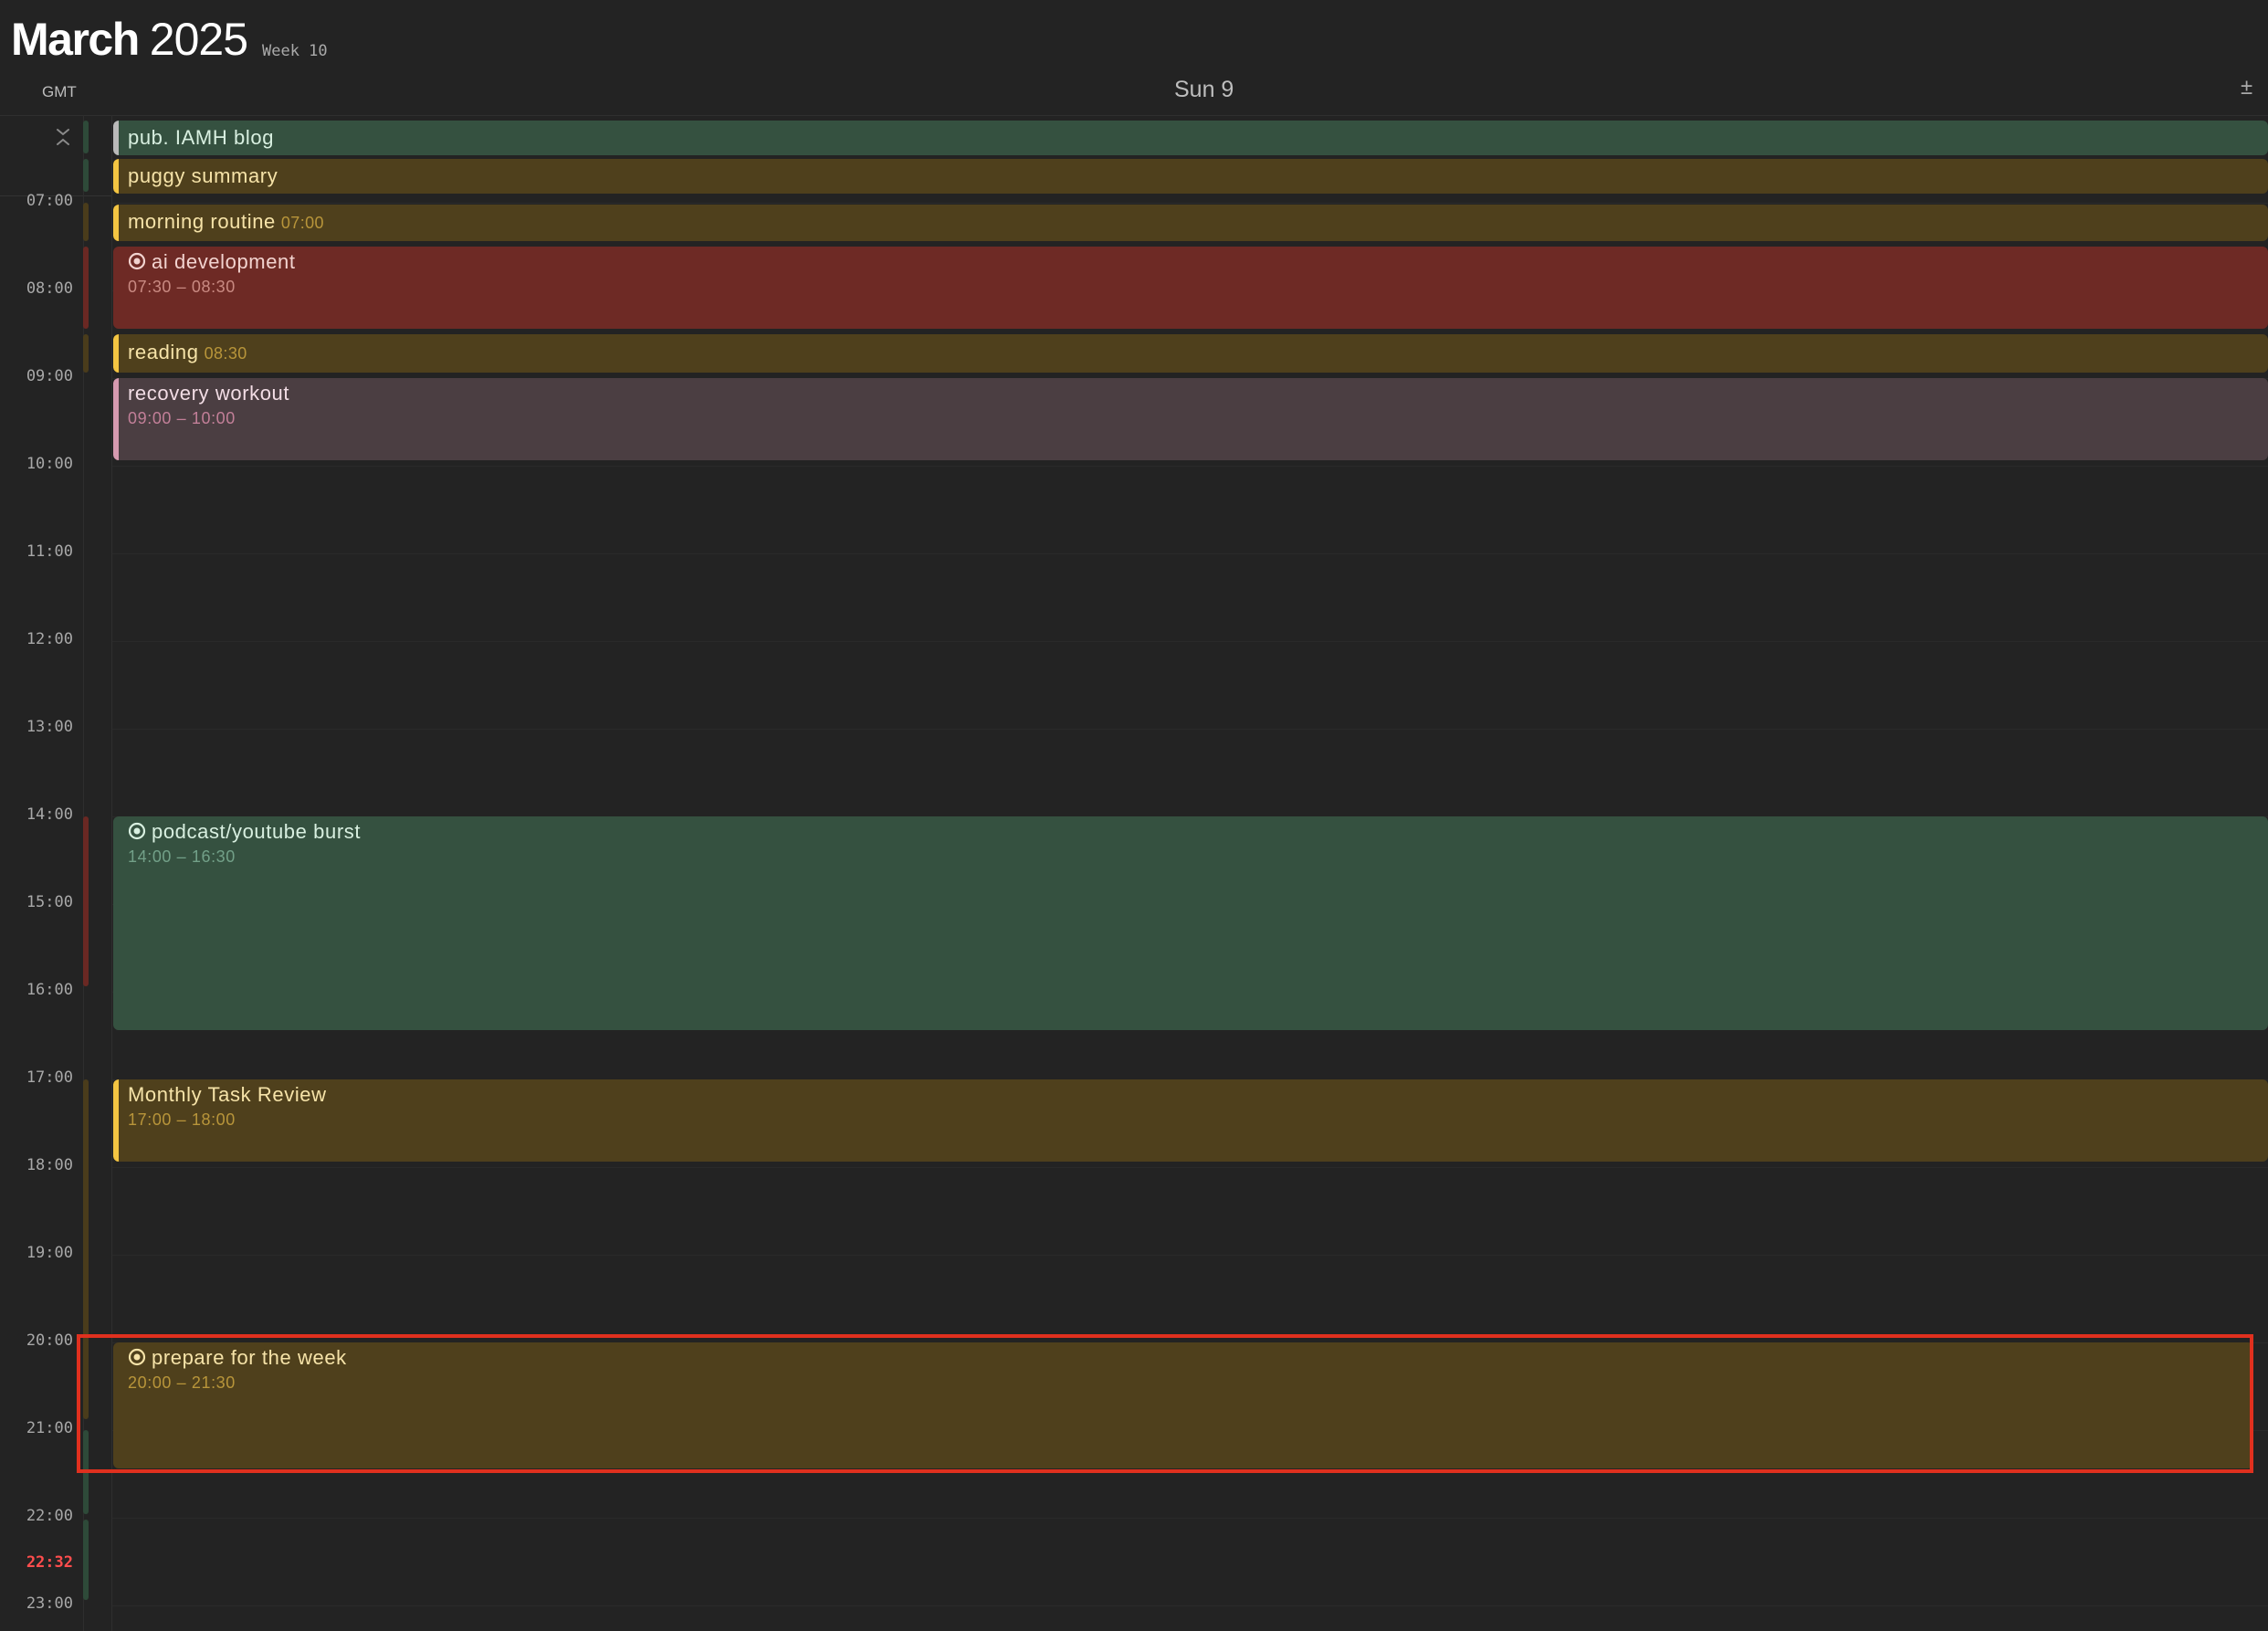 The width and height of the screenshot is (2268, 1631). What do you see at coordinates (1204, 90) in the screenshot?
I see `day-header: Sun 9` at bounding box center [1204, 90].